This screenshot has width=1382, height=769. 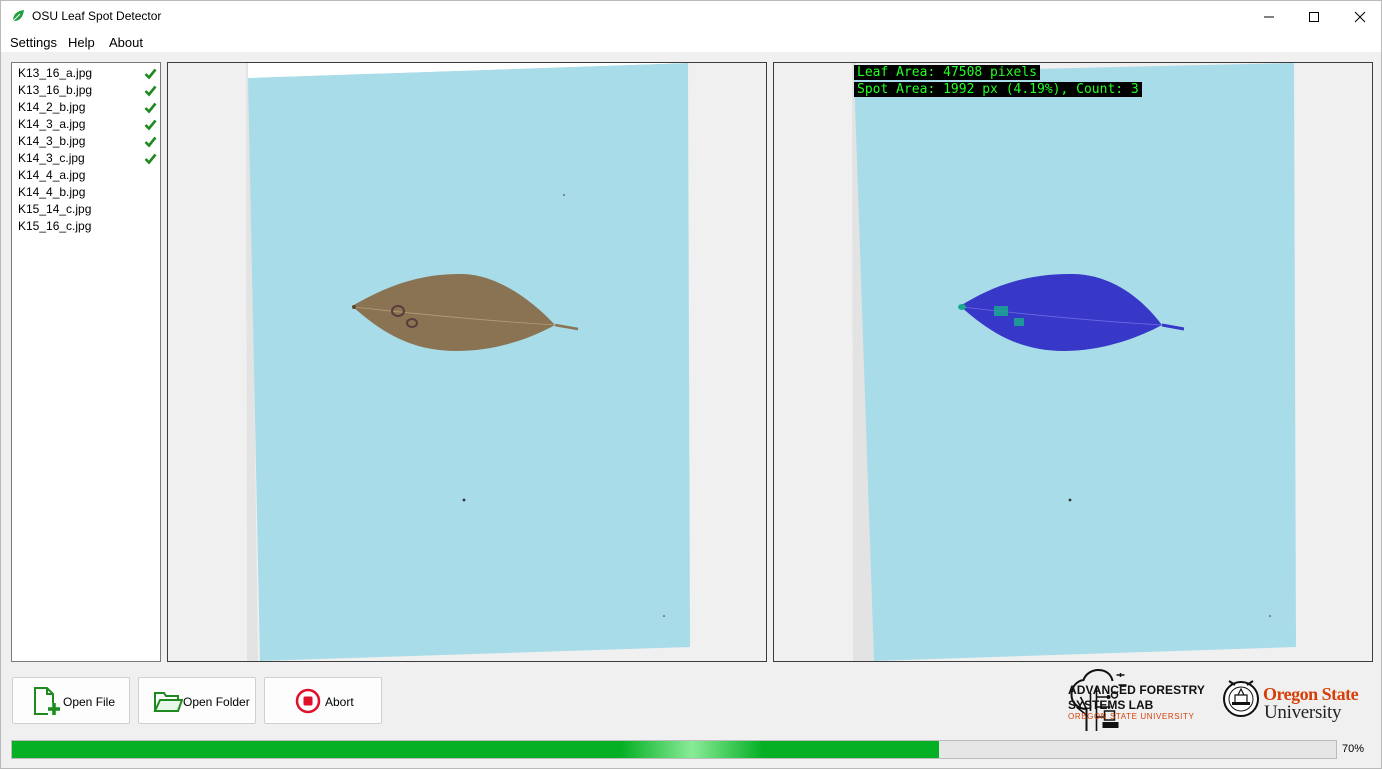 I want to click on file-name: K13_16_b.jpg, so click(x=55, y=90).